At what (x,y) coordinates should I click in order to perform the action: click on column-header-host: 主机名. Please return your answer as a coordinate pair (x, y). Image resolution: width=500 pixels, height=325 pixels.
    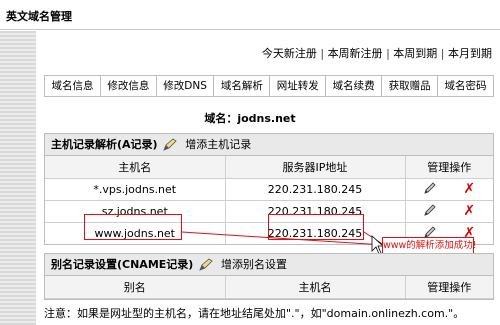
    Looking at the image, I should click on (315, 287).